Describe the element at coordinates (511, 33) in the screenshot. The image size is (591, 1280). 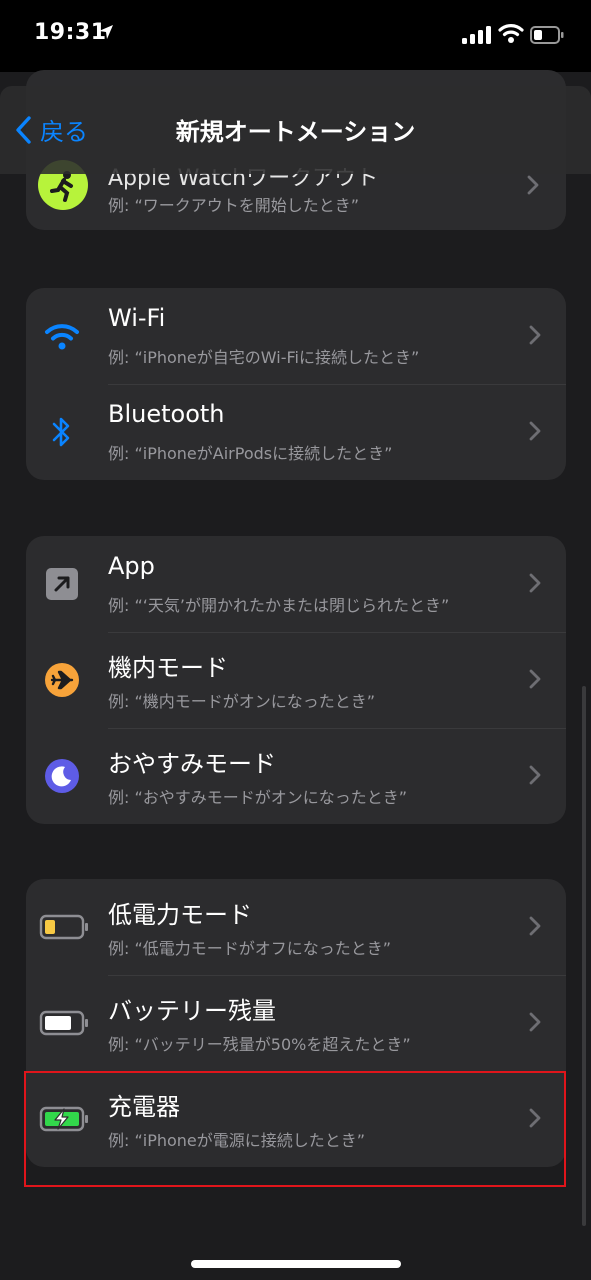
I see `wifi-status-icon` at that location.